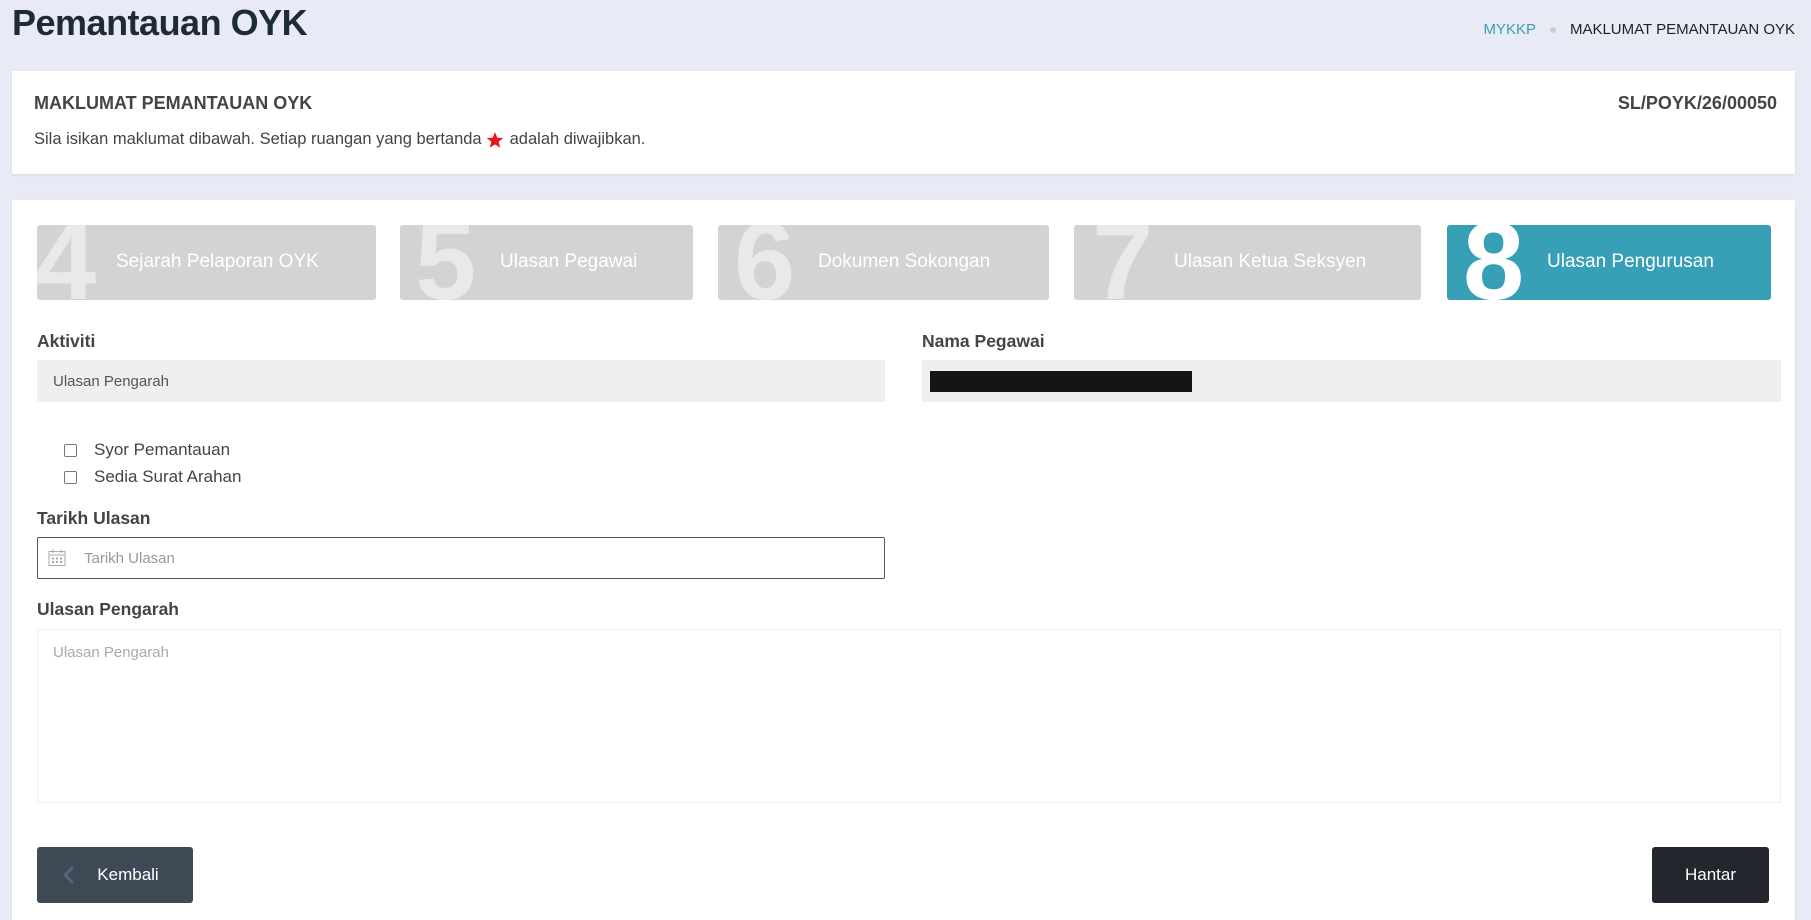 The image size is (1811, 920). What do you see at coordinates (66, 341) in the screenshot?
I see `aktiviti-label: Aktiviti` at bounding box center [66, 341].